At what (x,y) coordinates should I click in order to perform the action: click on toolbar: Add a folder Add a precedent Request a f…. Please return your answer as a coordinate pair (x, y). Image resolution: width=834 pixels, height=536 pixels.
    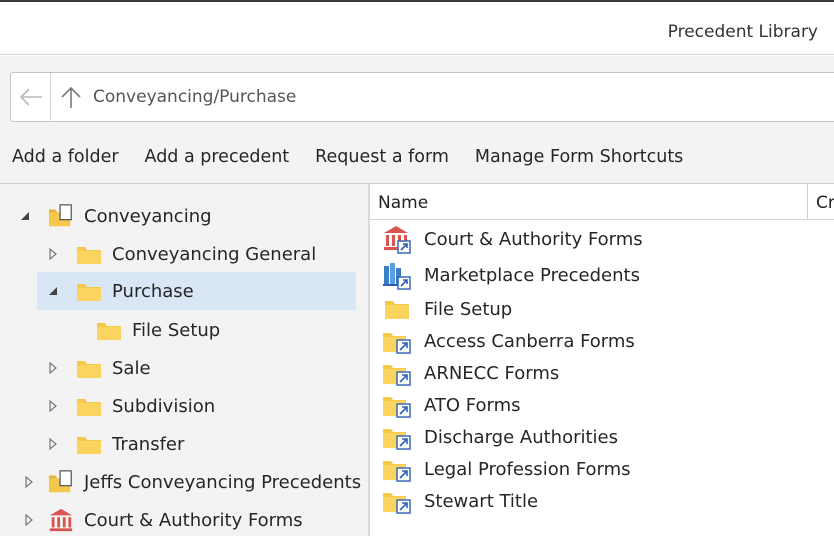
    Looking at the image, I should click on (348, 157).